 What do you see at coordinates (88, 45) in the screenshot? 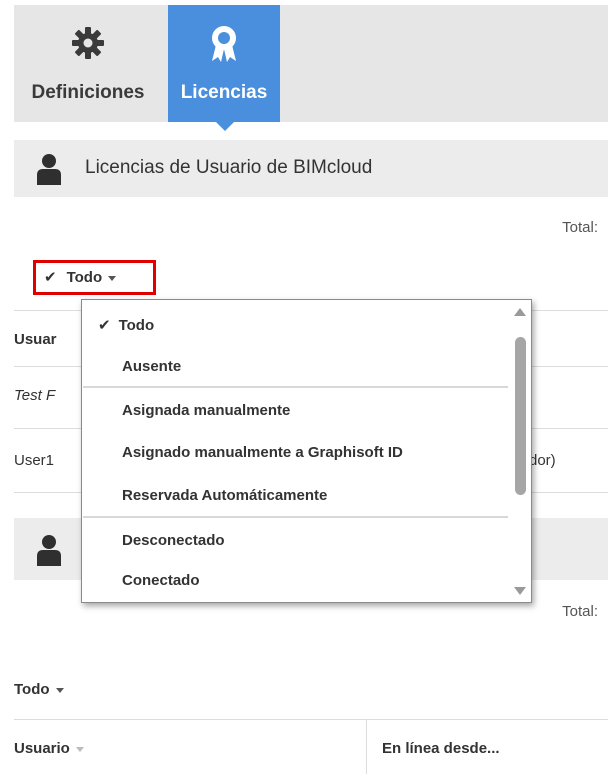
I see `gear-icon` at bounding box center [88, 45].